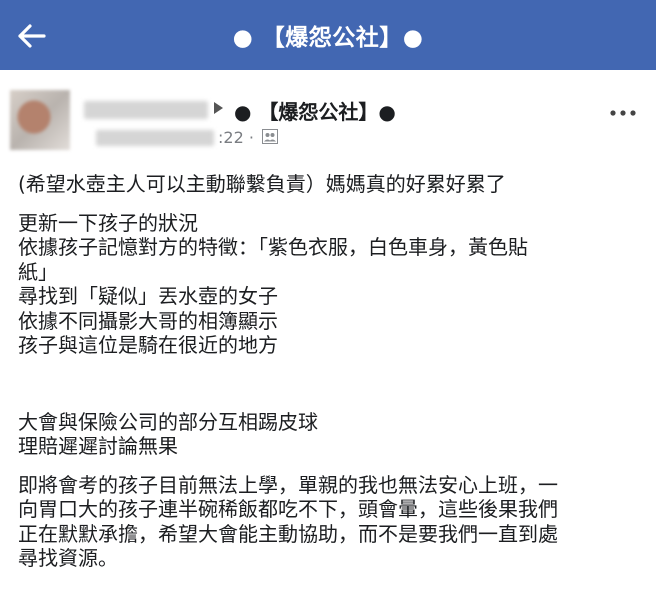  I want to click on more-horizontal-icon, so click(623, 113).